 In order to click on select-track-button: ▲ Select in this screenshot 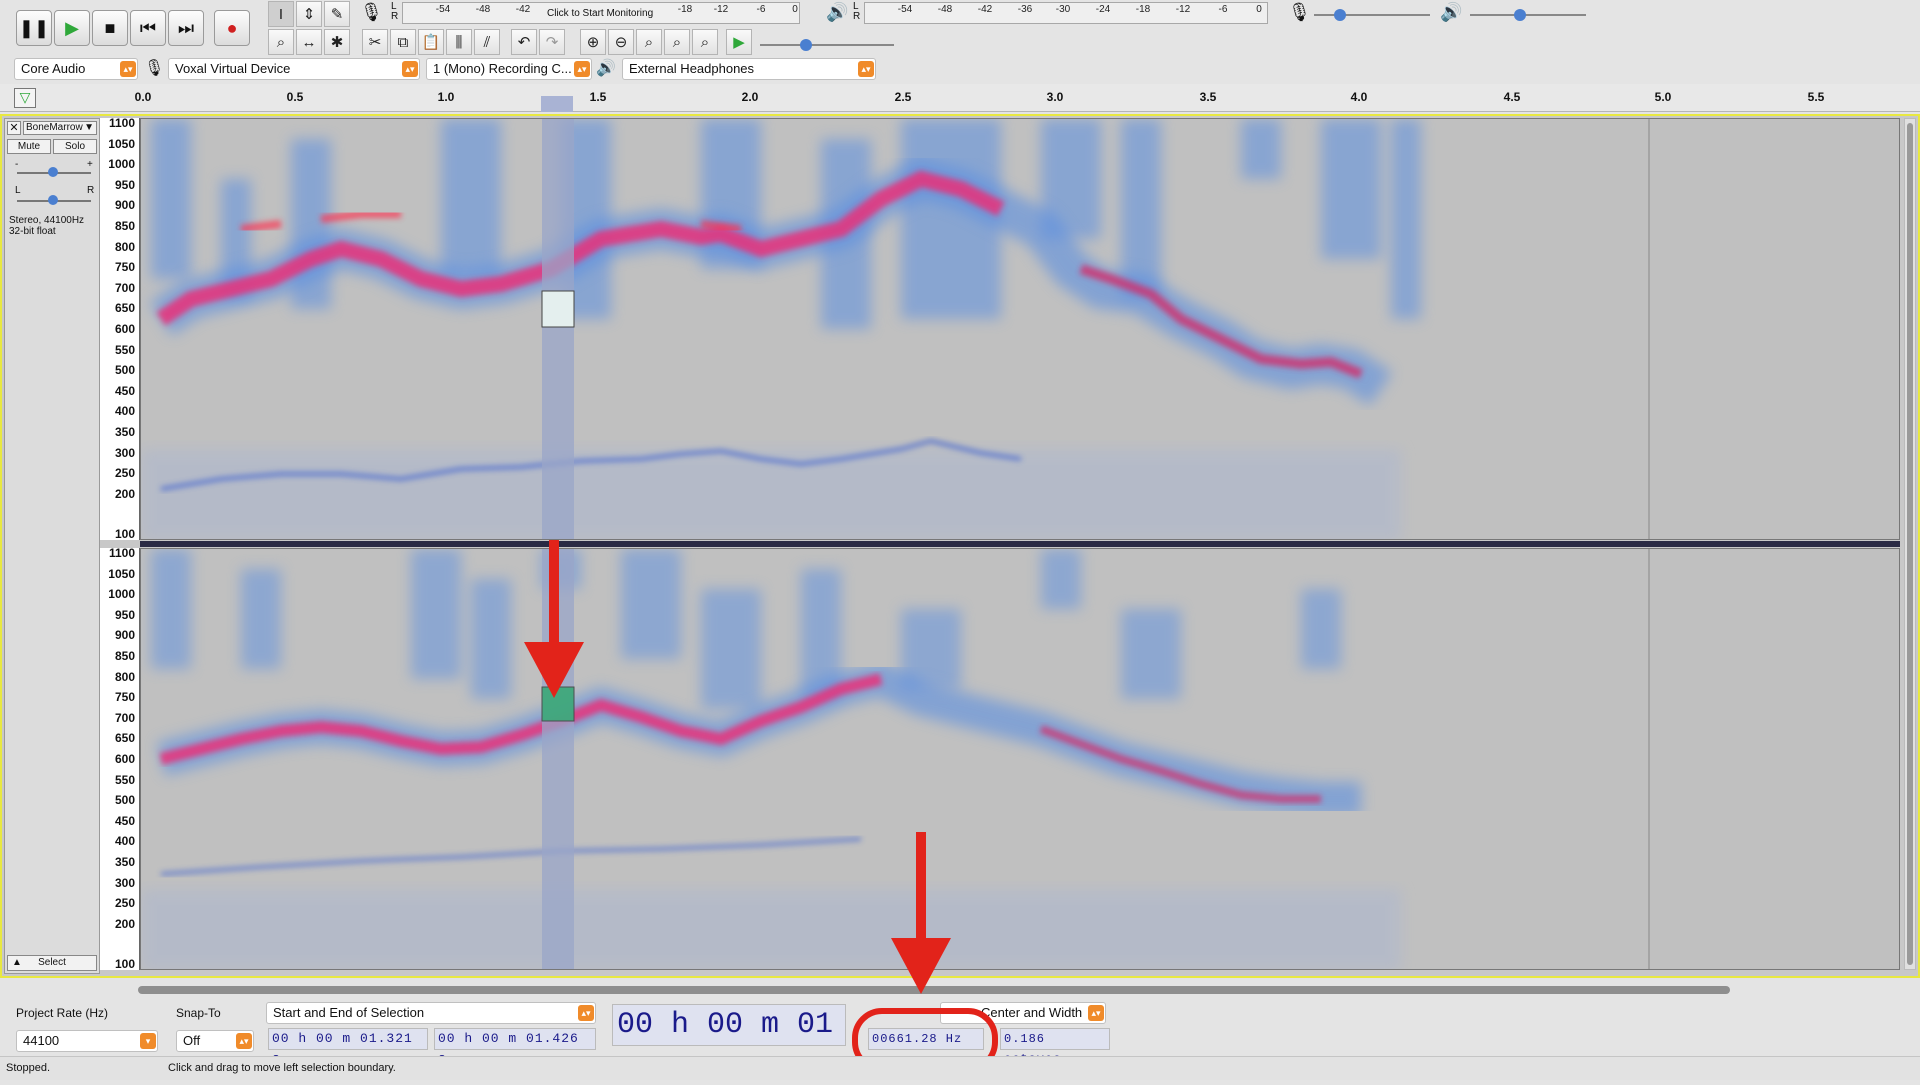, I will do `click(52, 963)`.